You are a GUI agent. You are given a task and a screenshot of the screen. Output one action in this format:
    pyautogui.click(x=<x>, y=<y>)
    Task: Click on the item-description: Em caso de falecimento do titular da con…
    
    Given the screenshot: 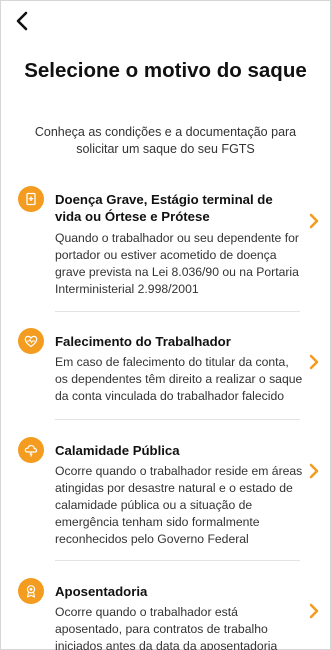 What is the action you would take?
    pyautogui.click(x=179, y=379)
    